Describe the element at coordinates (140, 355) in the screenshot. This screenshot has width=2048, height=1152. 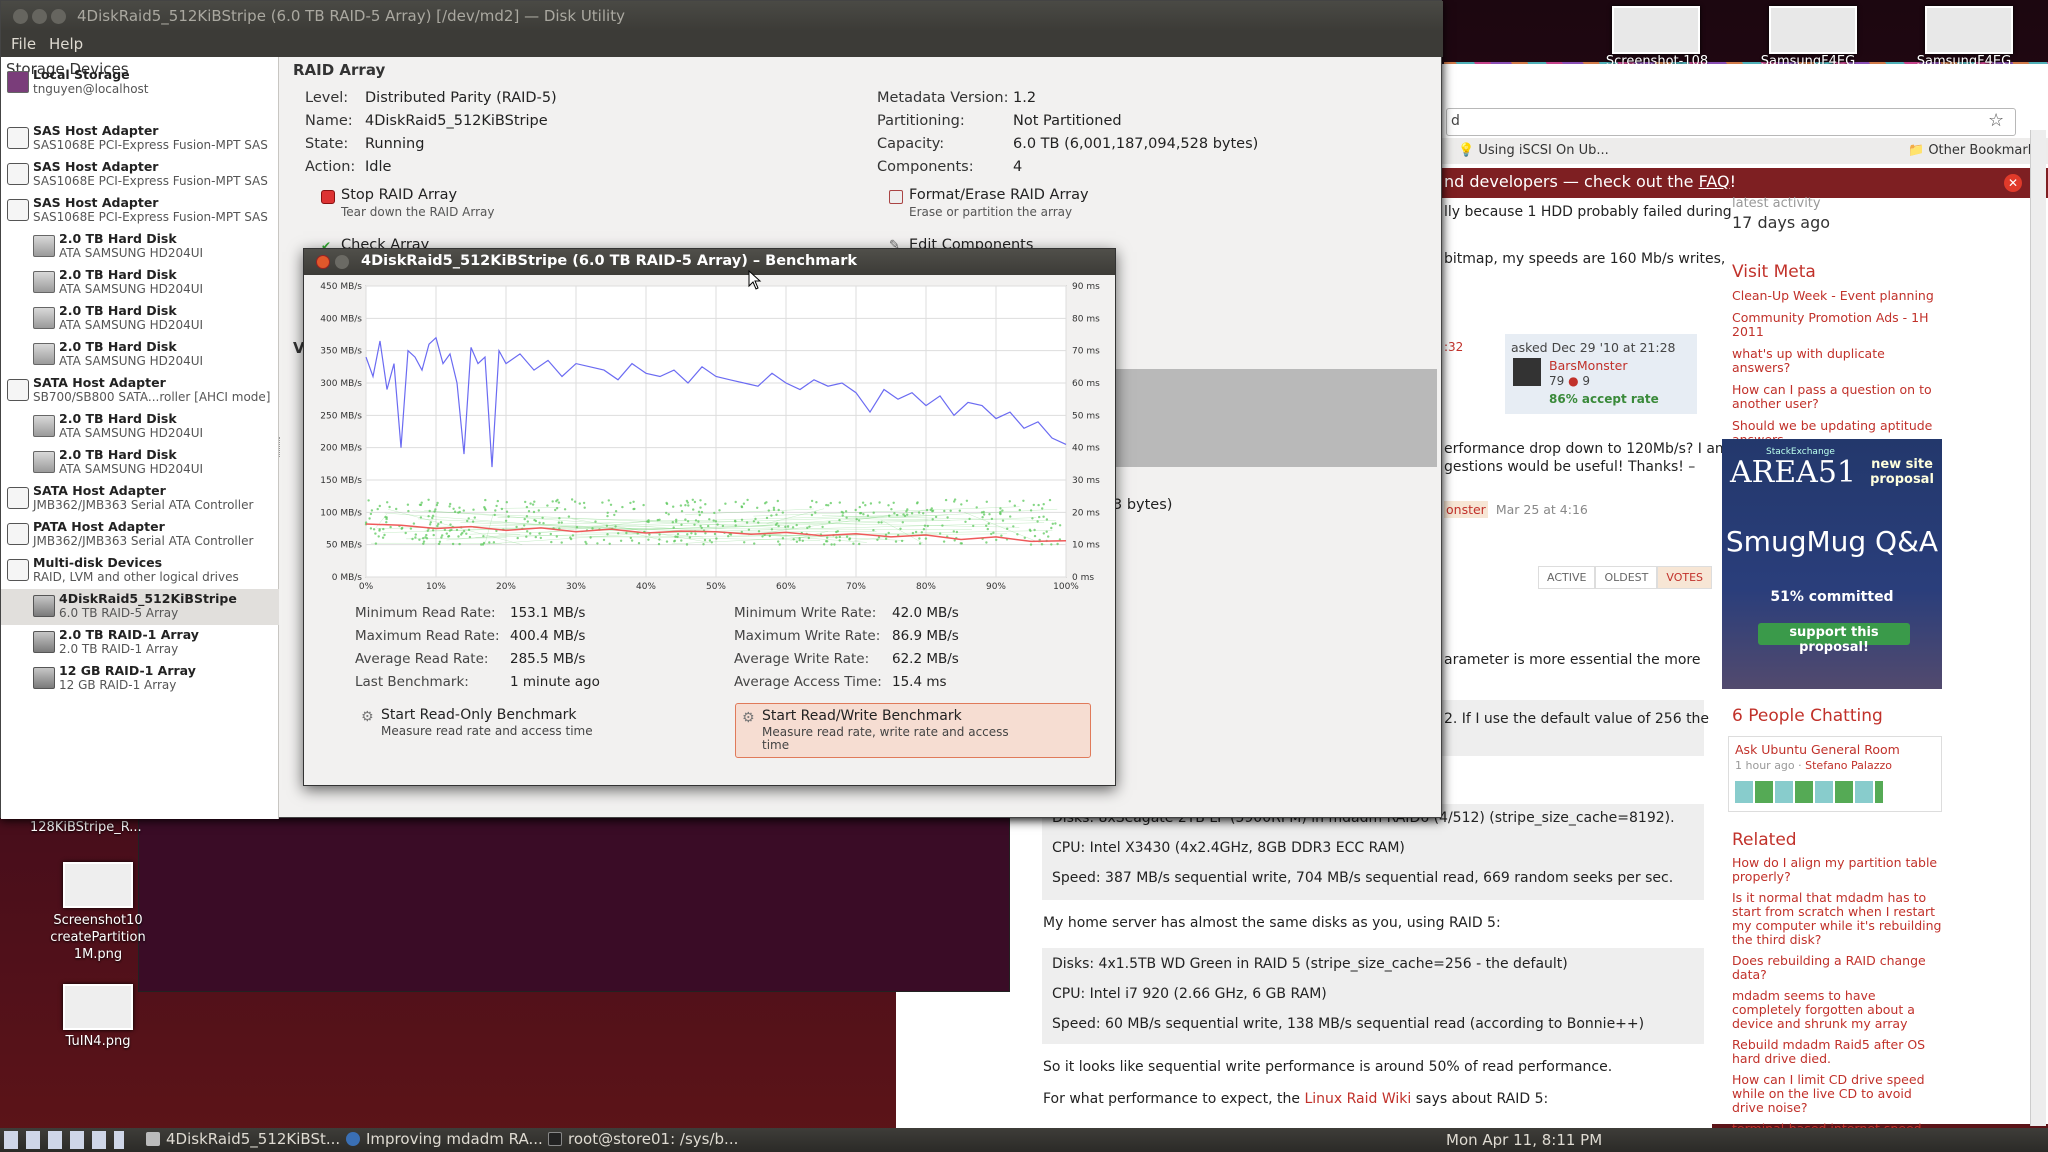
I see `sidebar-item-7: 2.0 TB Hard Disk ATA SAMSUNG HD204UI` at that location.